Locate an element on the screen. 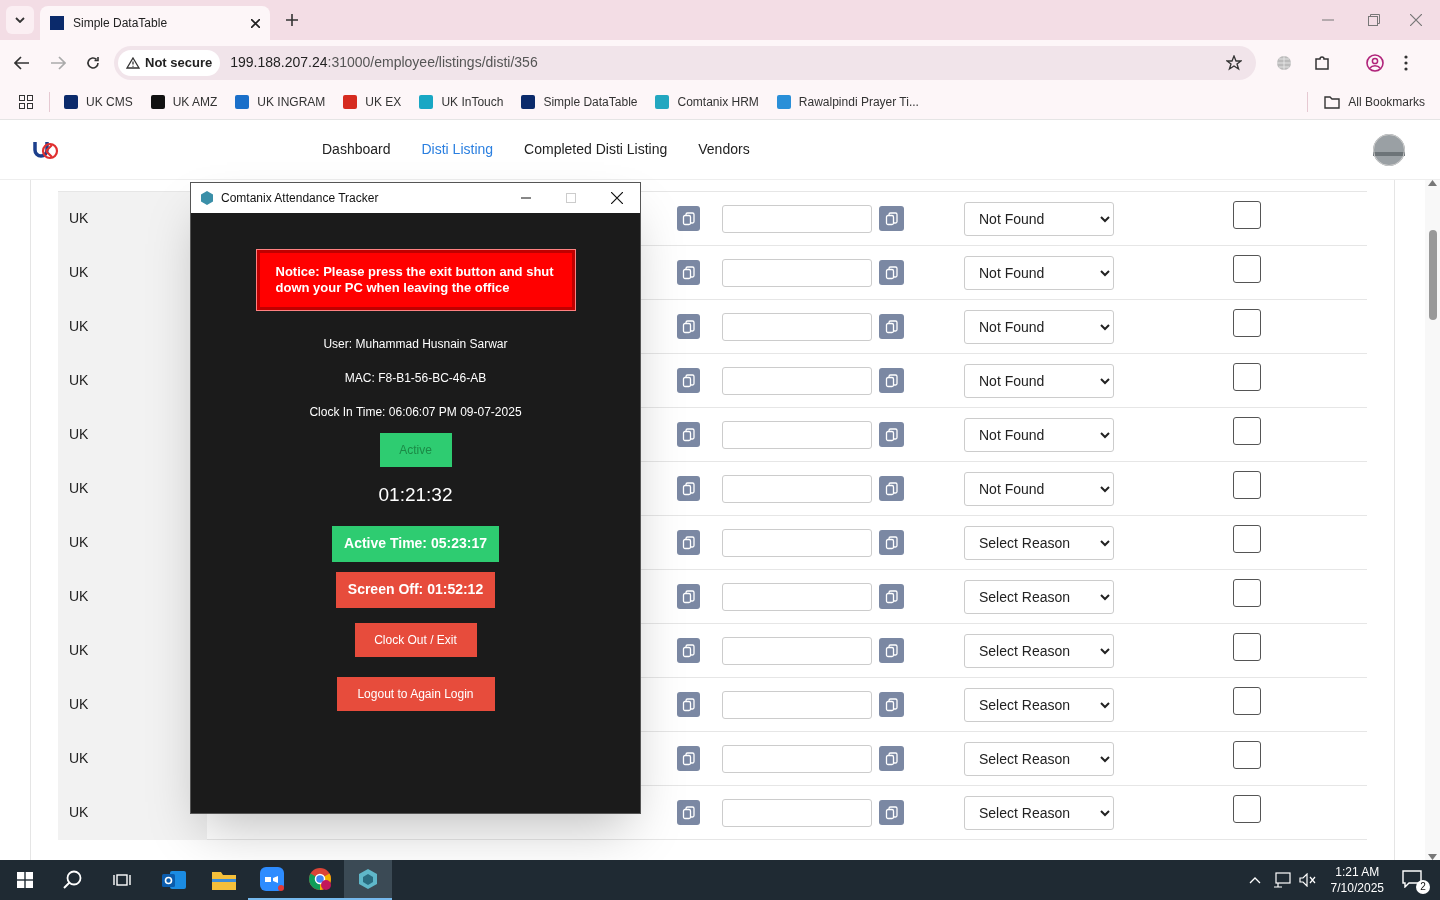 The image size is (1440, 900). clock: 1:21 AM 7/10/2025 is located at coordinates (1357, 880).